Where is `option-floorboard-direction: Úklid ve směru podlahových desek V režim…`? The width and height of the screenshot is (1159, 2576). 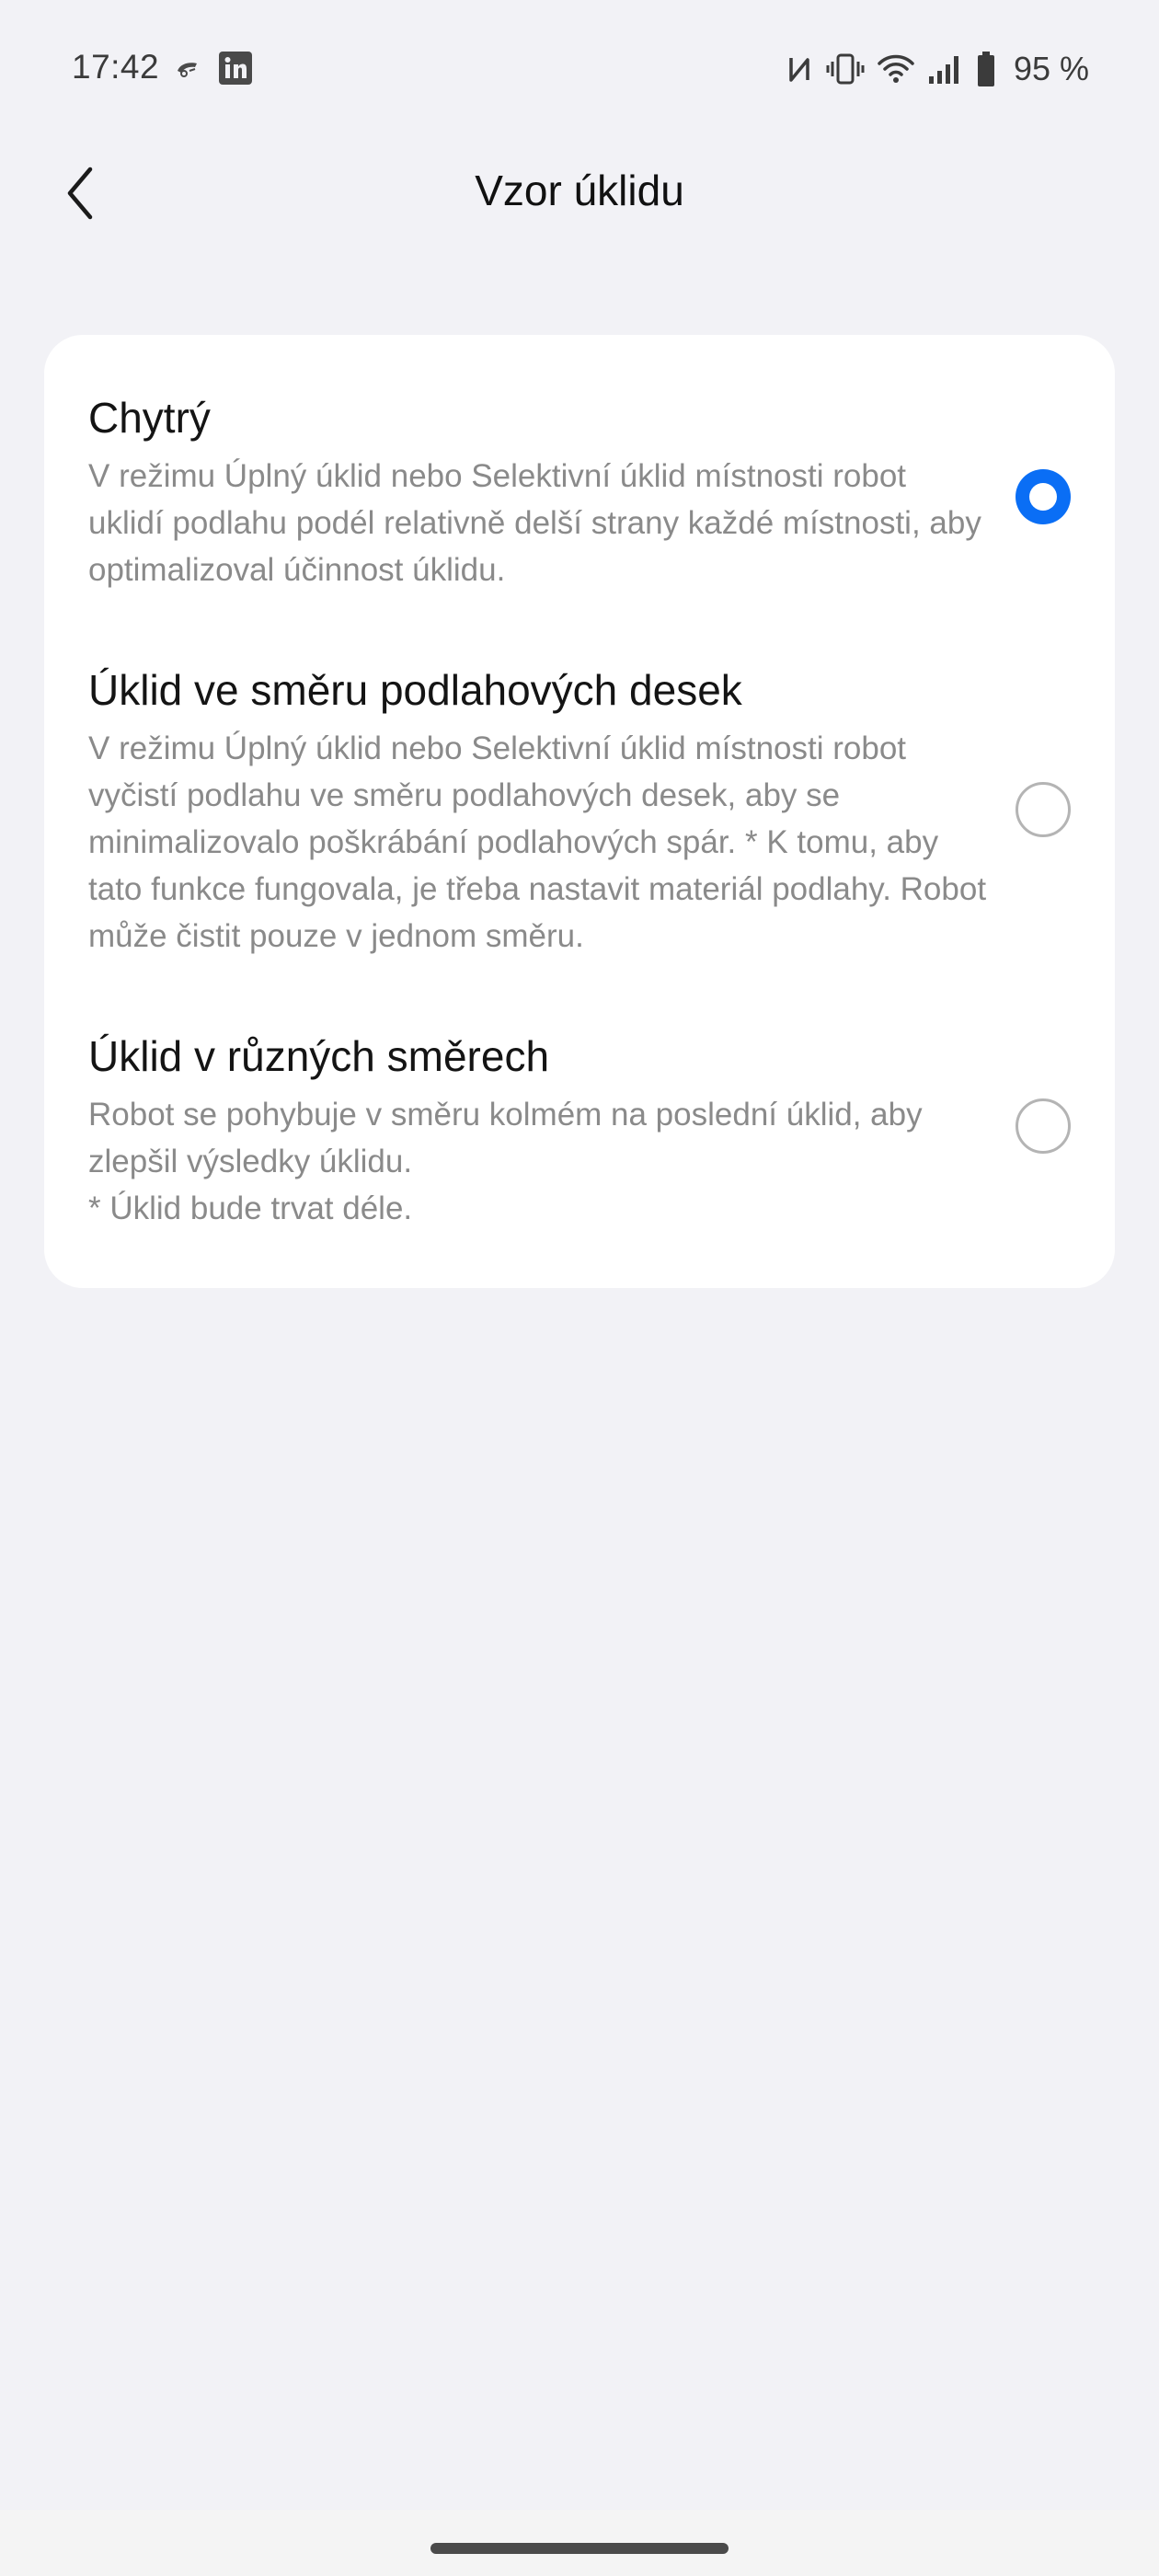 option-floorboard-direction: Úklid ve směru podlahových desek V režim… is located at coordinates (579, 812).